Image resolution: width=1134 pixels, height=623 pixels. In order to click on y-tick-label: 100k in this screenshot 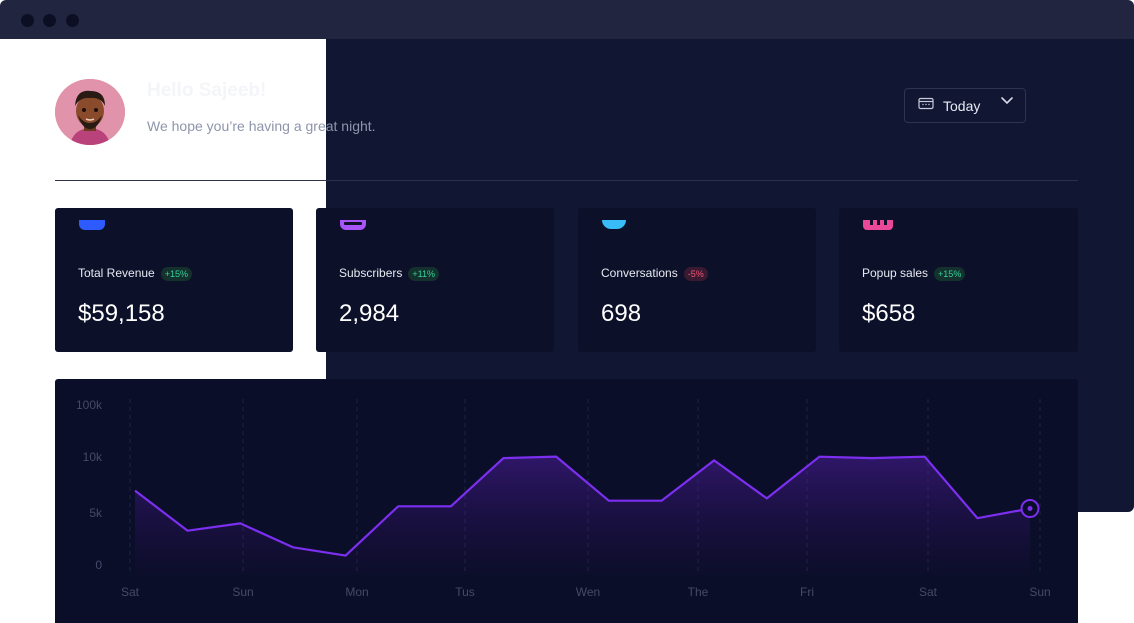, I will do `click(89, 405)`.